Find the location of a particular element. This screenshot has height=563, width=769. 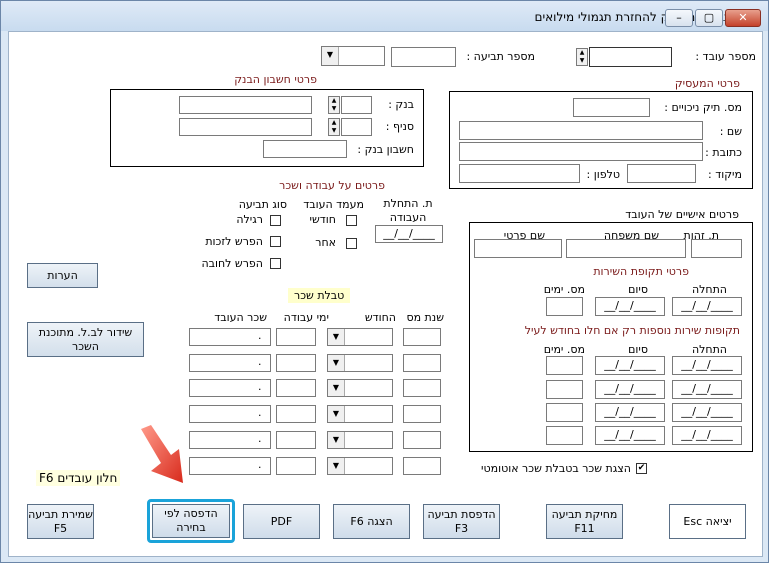

salary-input-1: . is located at coordinates (230, 337).